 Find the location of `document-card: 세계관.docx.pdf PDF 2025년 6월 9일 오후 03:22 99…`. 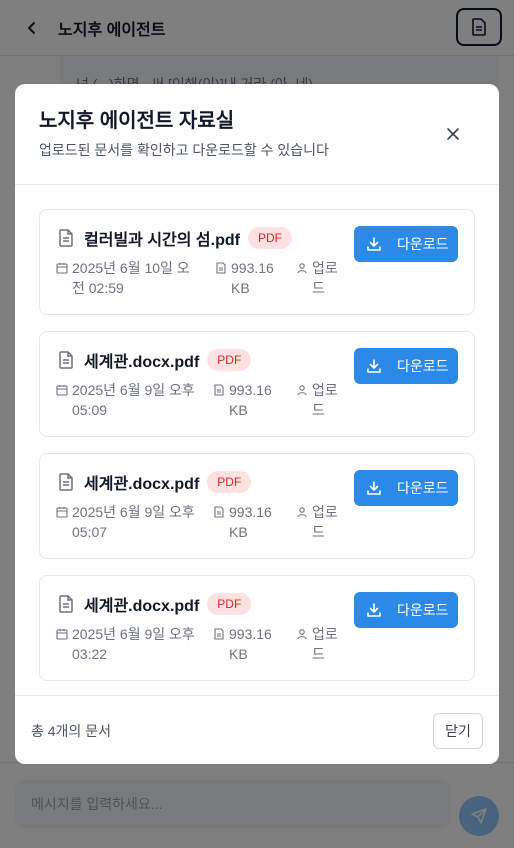

document-card: 세계관.docx.pdf PDF 2025년 6월 9일 오후 03:22 99… is located at coordinates (257, 628).